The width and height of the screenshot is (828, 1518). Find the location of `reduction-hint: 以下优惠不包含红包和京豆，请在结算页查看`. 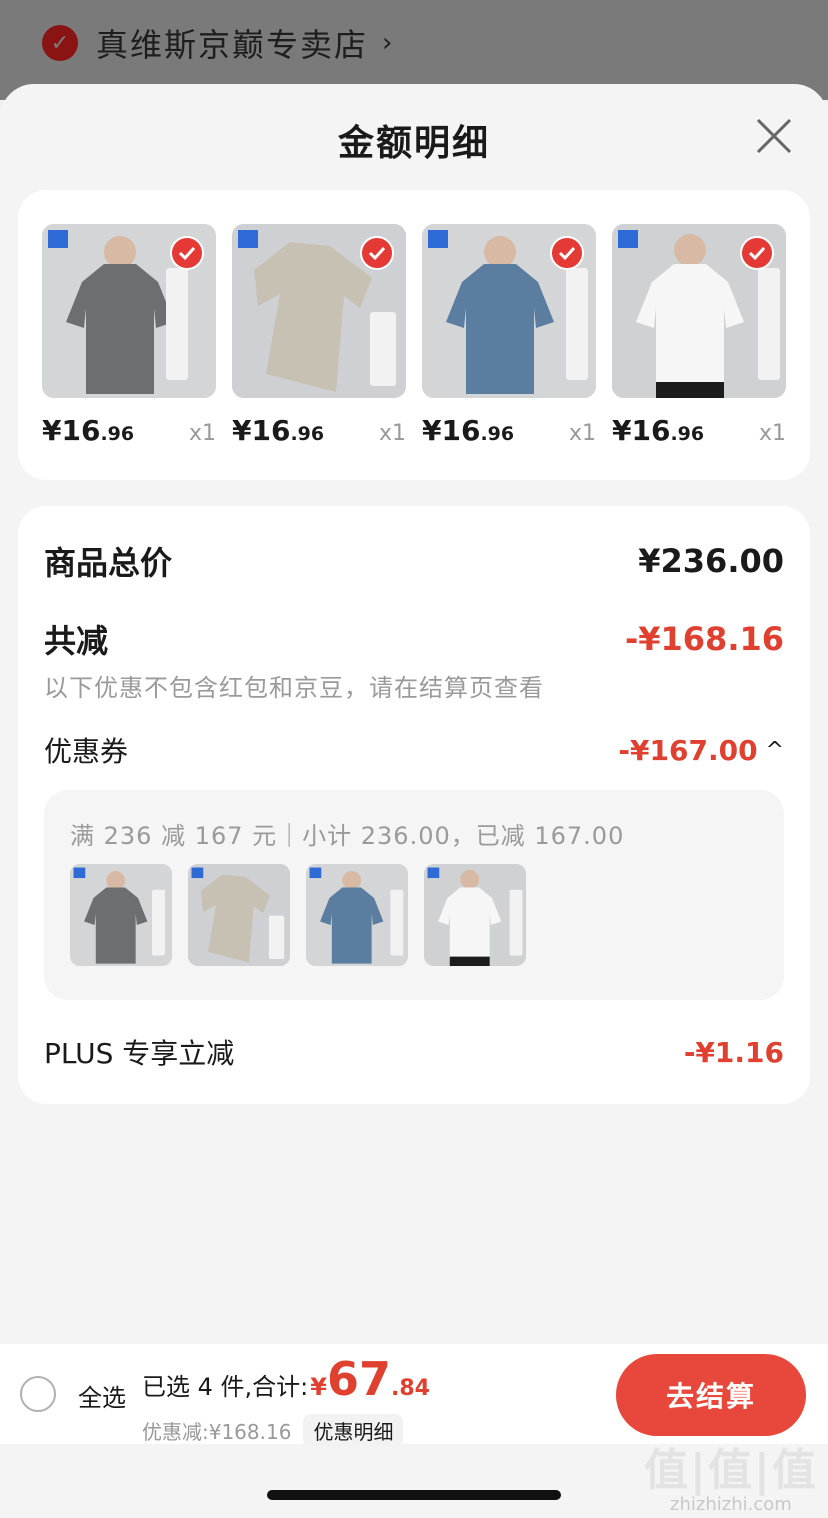

reduction-hint: 以下优惠不包含红包和京豆，请在结算页查看 is located at coordinates (294, 688).